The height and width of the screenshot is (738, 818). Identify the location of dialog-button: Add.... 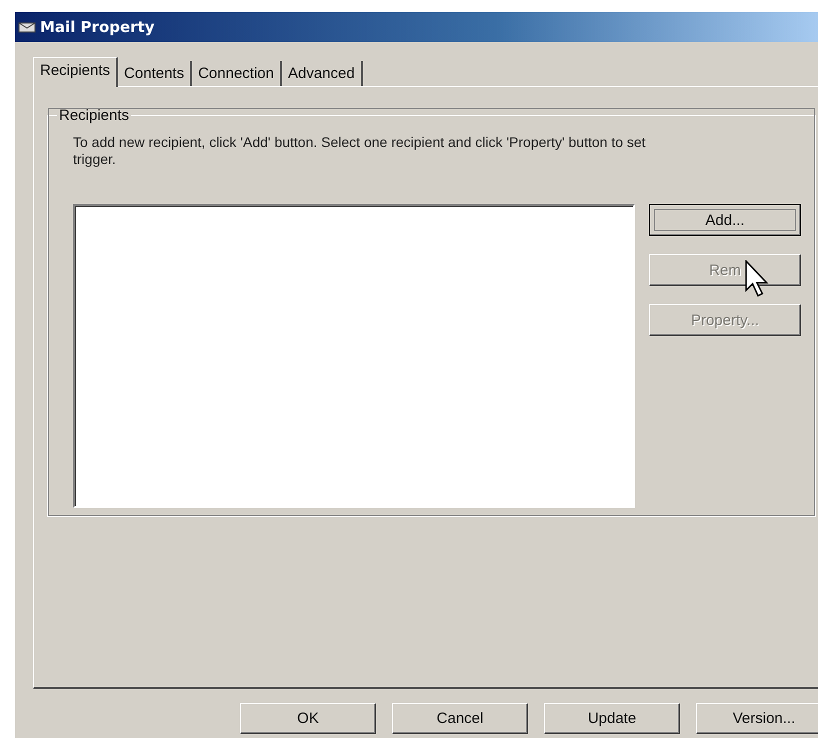
(725, 220).